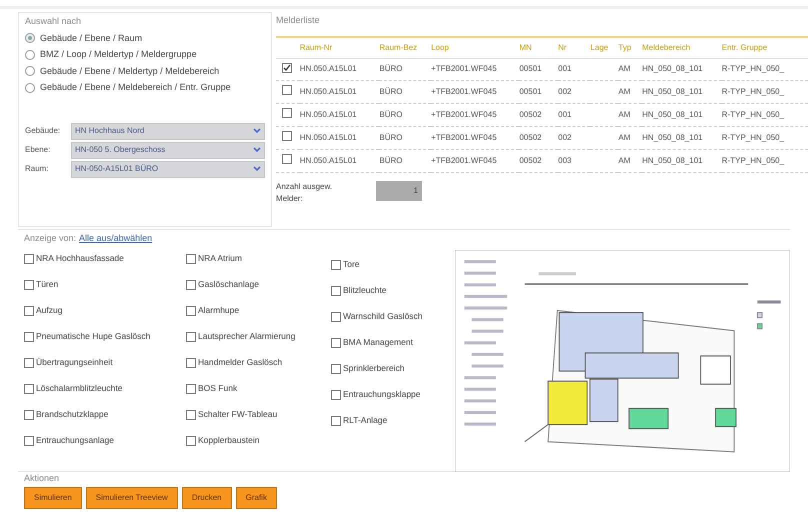 The image size is (808, 523). What do you see at coordinates (168, 150) in the screenshot?
I see `dropdown-field: HN-050 5. Obergeschoss` at bounding box center [168, 150].